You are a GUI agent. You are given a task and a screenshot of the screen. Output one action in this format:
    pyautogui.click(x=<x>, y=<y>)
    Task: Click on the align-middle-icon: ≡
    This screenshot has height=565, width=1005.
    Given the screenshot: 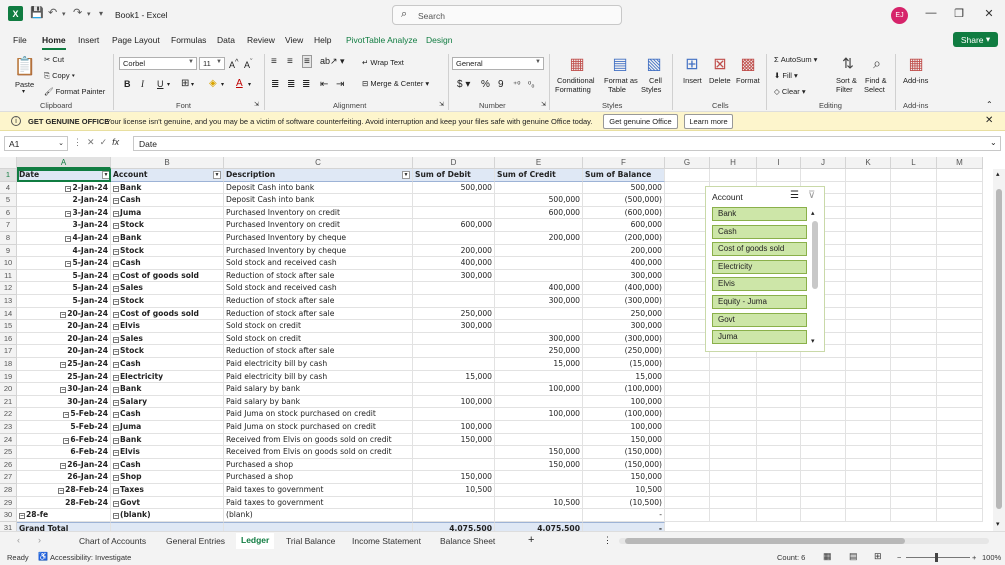 What is the action you would take?
    pyautogui.click(x=290, y=61)
    